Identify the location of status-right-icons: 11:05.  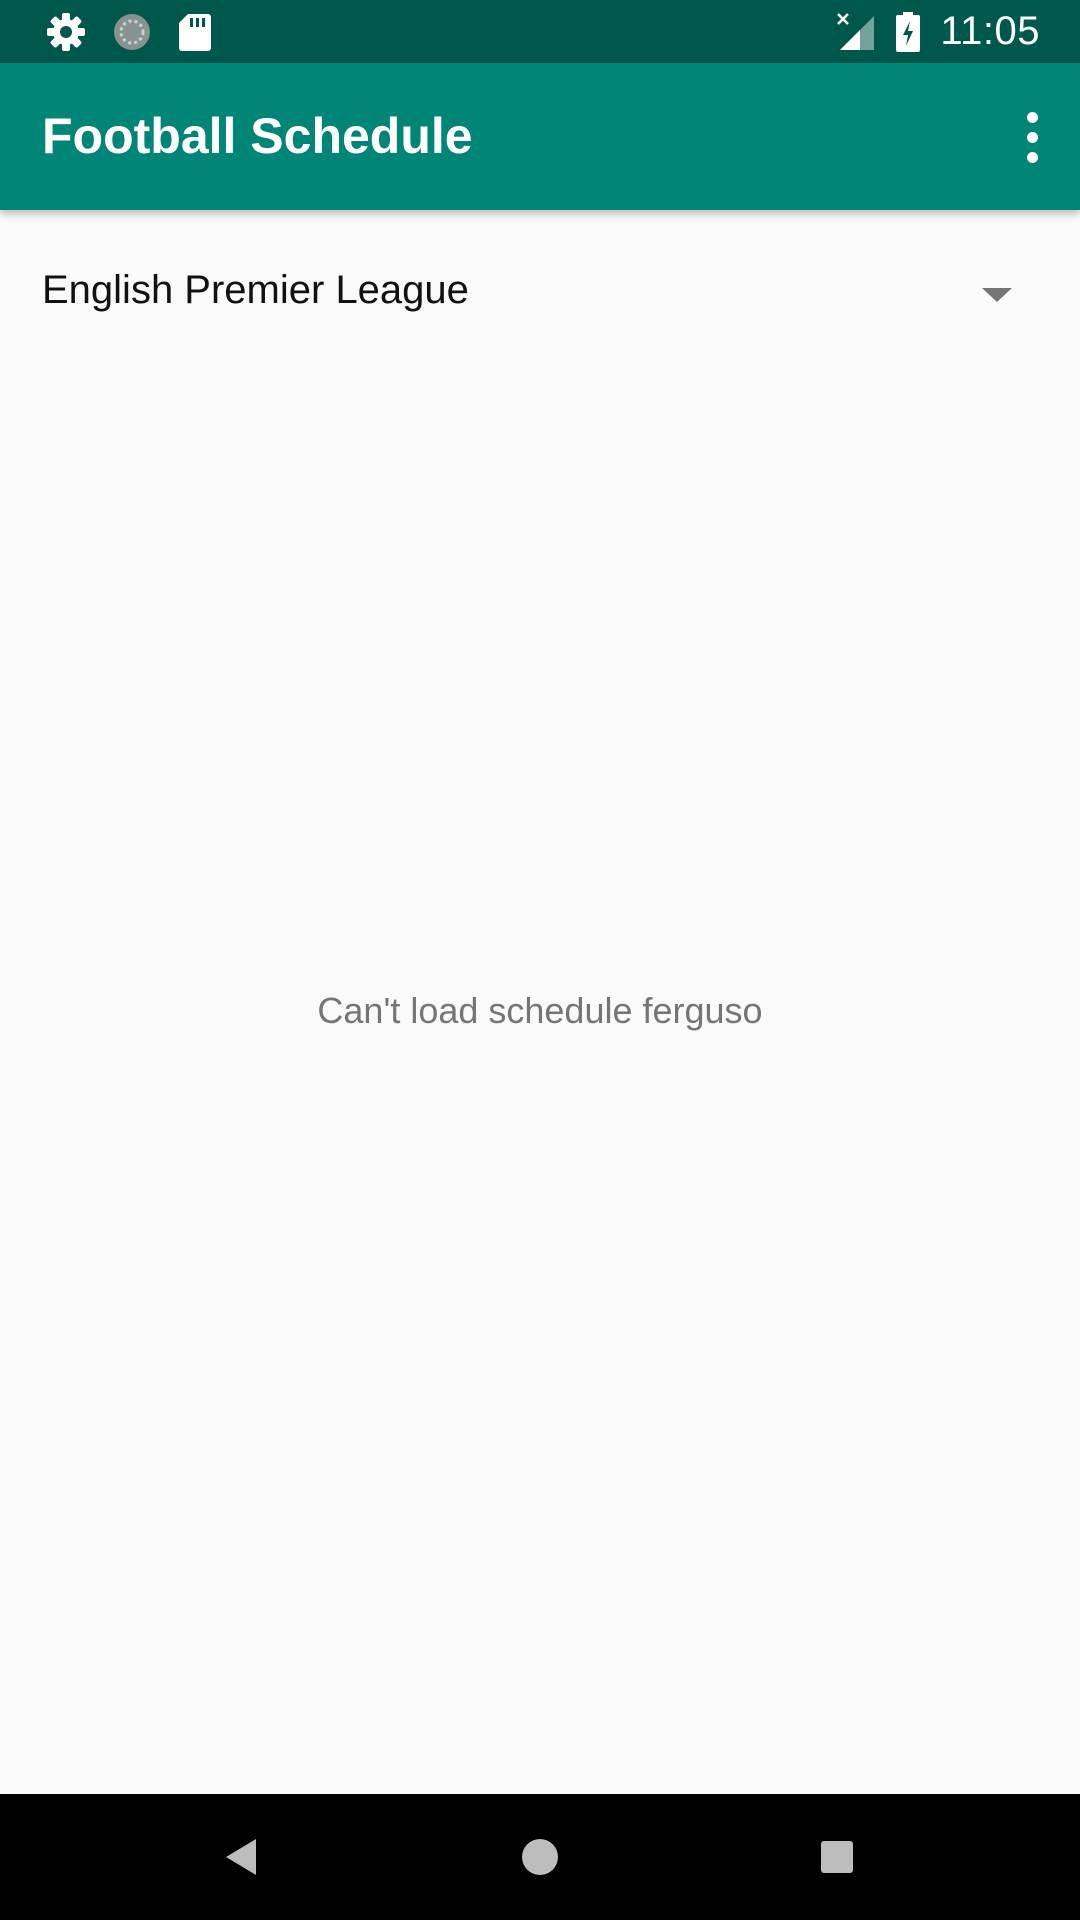
(938, 31).